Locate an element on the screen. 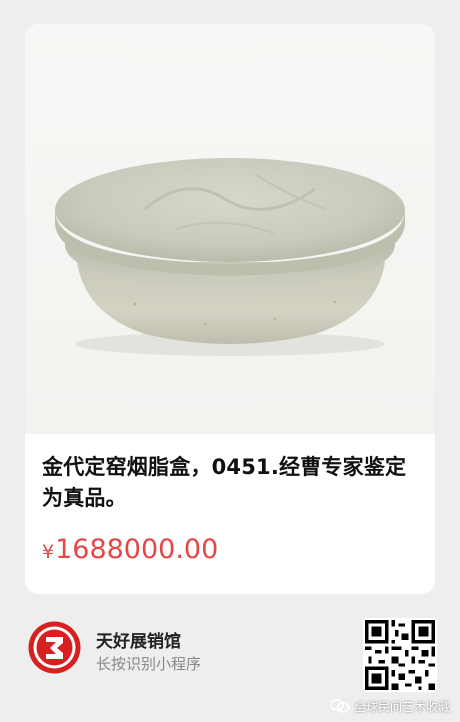  product-price: ¥1688000.00 is located at coordinates (130, 551).